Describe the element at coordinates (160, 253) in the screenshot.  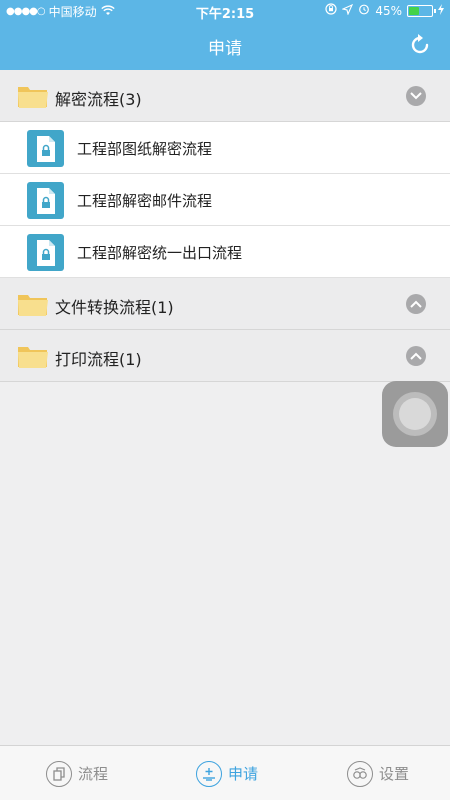
I see `item-label: 工程部解密统一出口流程` at that location.